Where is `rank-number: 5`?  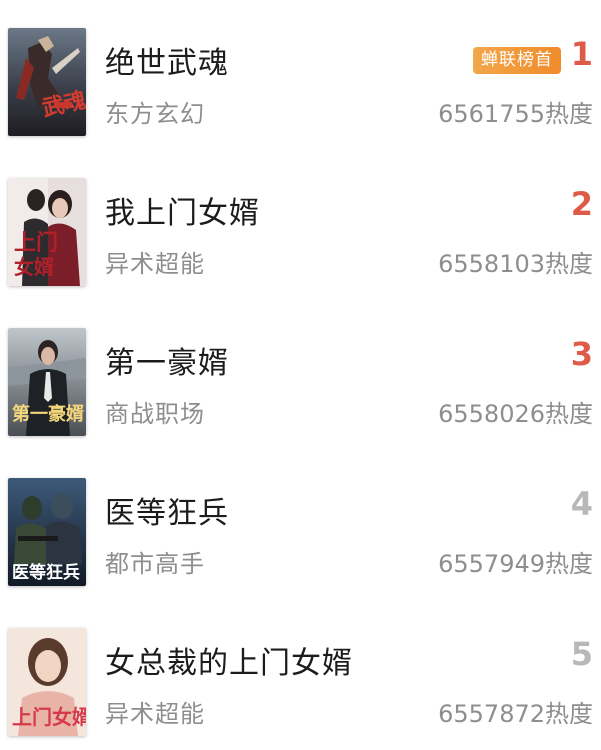 rank-number: 5 is located at coordinates (581, 654).